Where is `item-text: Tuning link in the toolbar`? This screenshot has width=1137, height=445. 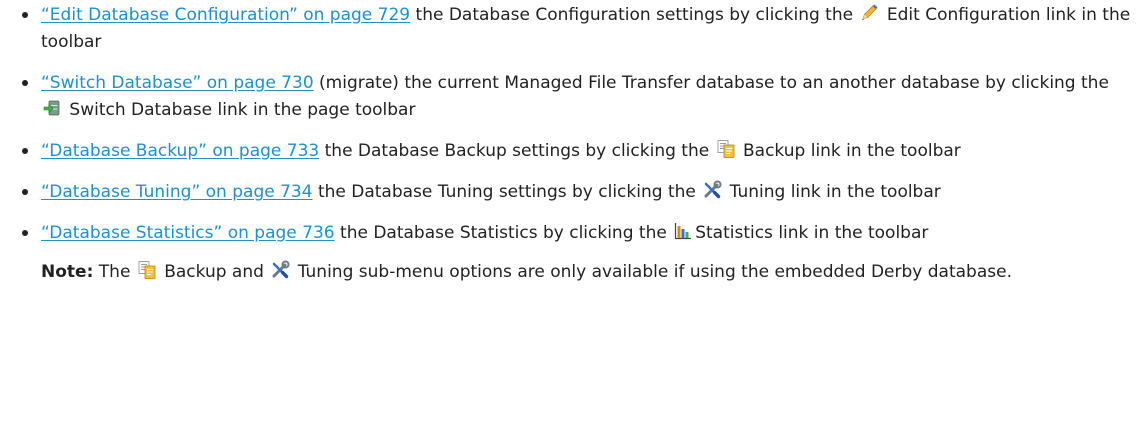 item-text: Tuning link in the toolbar is located at coordinates (832, 192).